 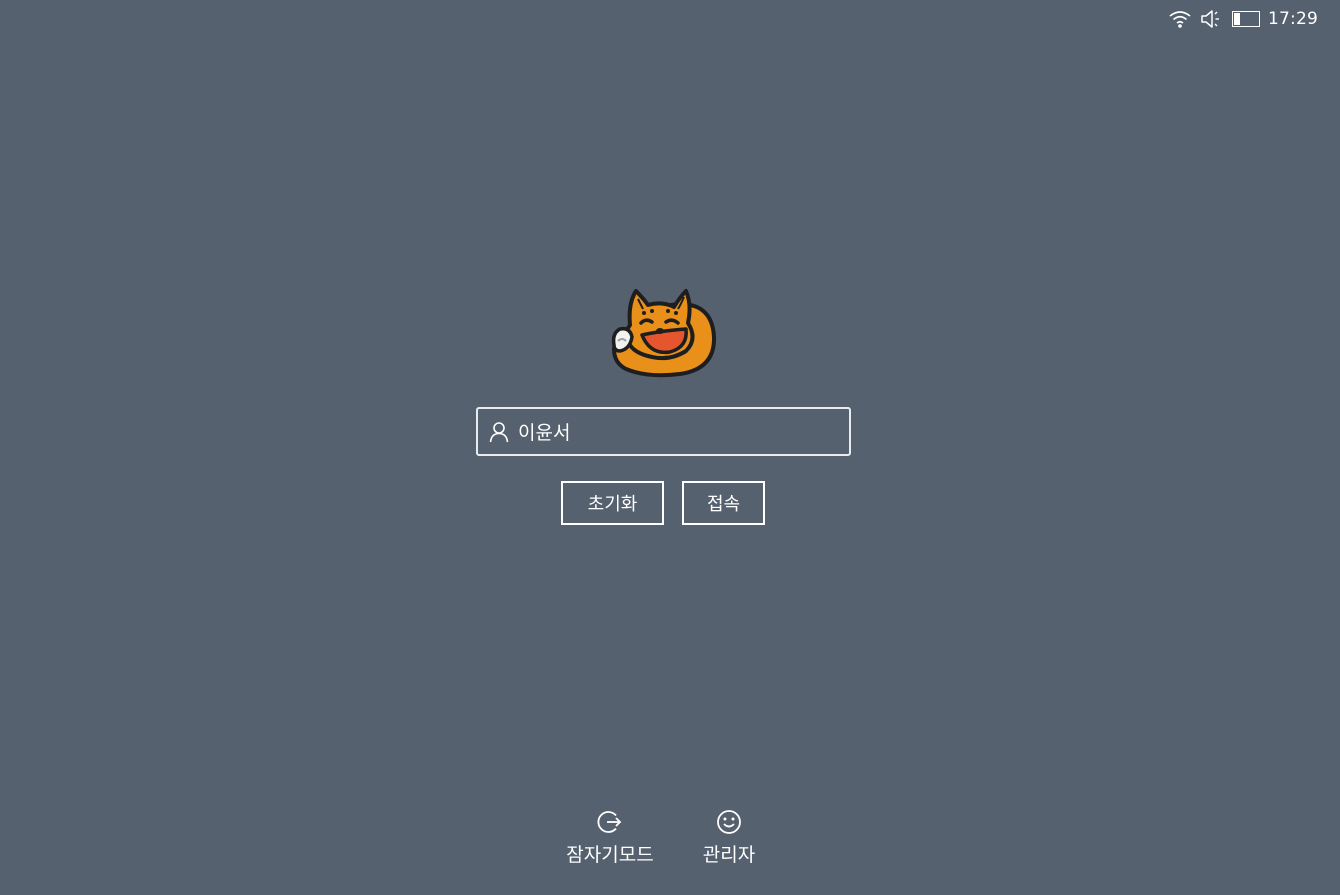 I want to click on exit-icon, so click(x=610, y=822).